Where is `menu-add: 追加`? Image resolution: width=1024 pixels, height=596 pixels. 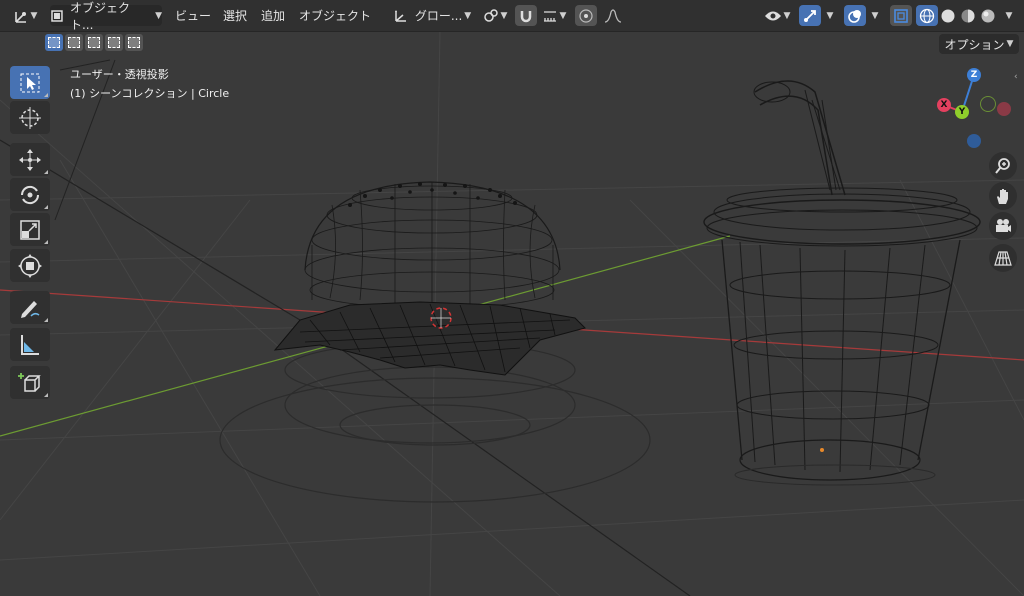
menu-add: 追加 is located at coordinates (273, 15).